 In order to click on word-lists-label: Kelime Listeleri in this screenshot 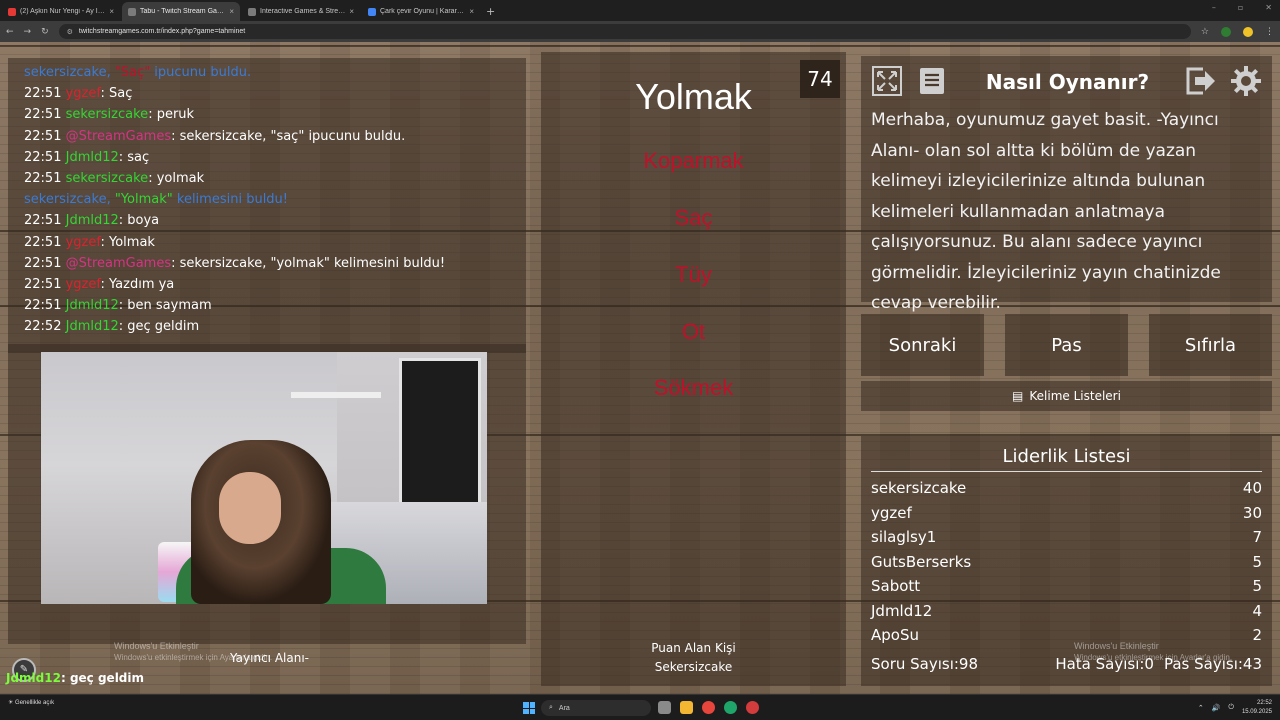, I will do `click(1075, 396)`.